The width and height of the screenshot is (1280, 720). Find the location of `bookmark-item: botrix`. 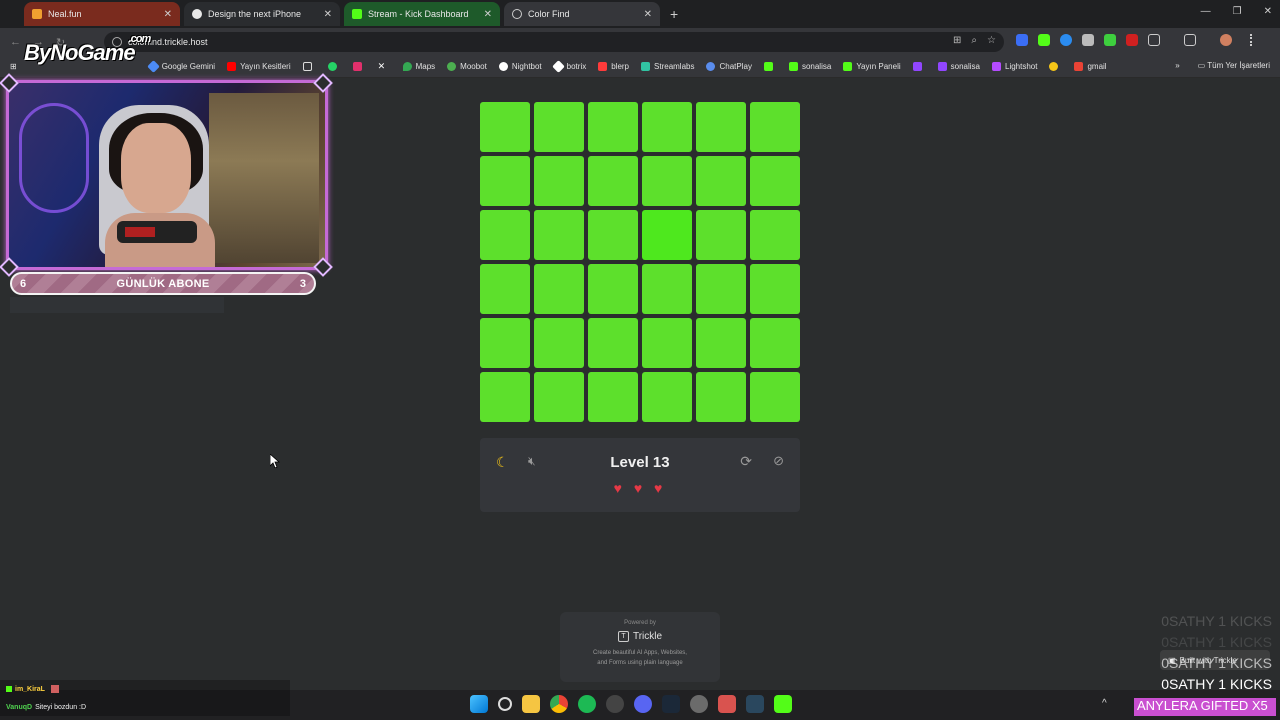

bookmark-item: botrix is located at coordinates (568, 66).